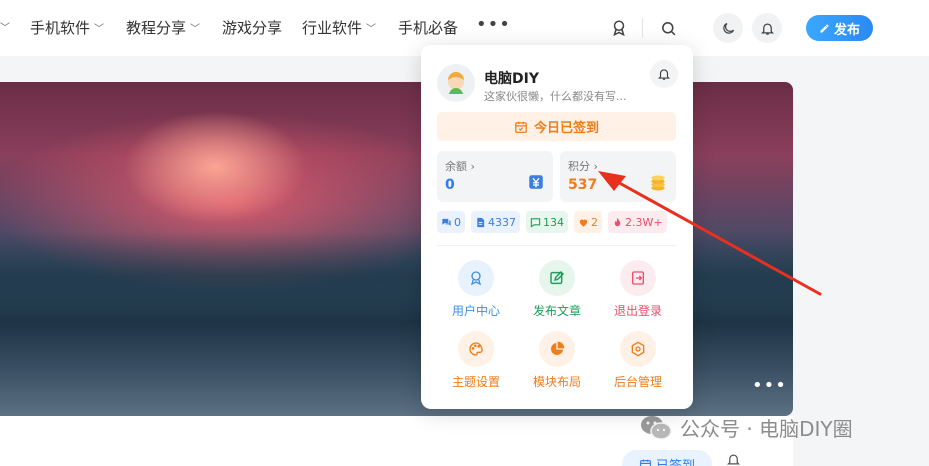  What do you see at coordinates (156, 28) in the screenshot?
I see `nav-item-label: 教程分享` at bounding box center [156, 28].